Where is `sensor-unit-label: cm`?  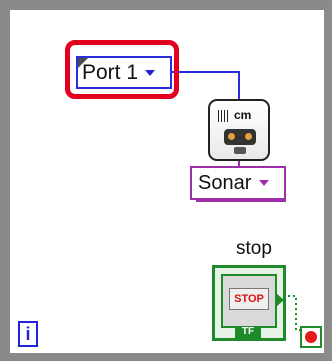 sensor-unit-label: cm is located at coordinates (243, 115).